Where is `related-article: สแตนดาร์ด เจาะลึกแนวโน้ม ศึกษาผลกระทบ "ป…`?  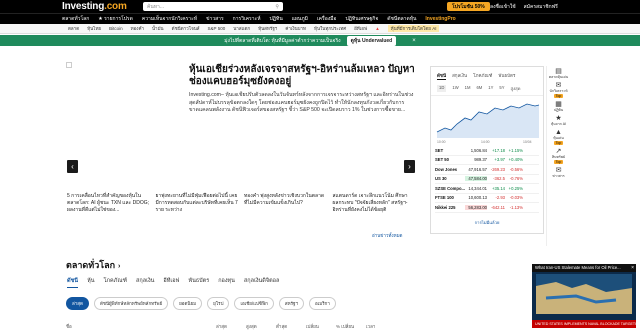 related-article: สแตนดาร์ด เจาะลึกแนวโน้ม ศึกษาผลกระทบ "ป… is located at coordinates (374, 203).